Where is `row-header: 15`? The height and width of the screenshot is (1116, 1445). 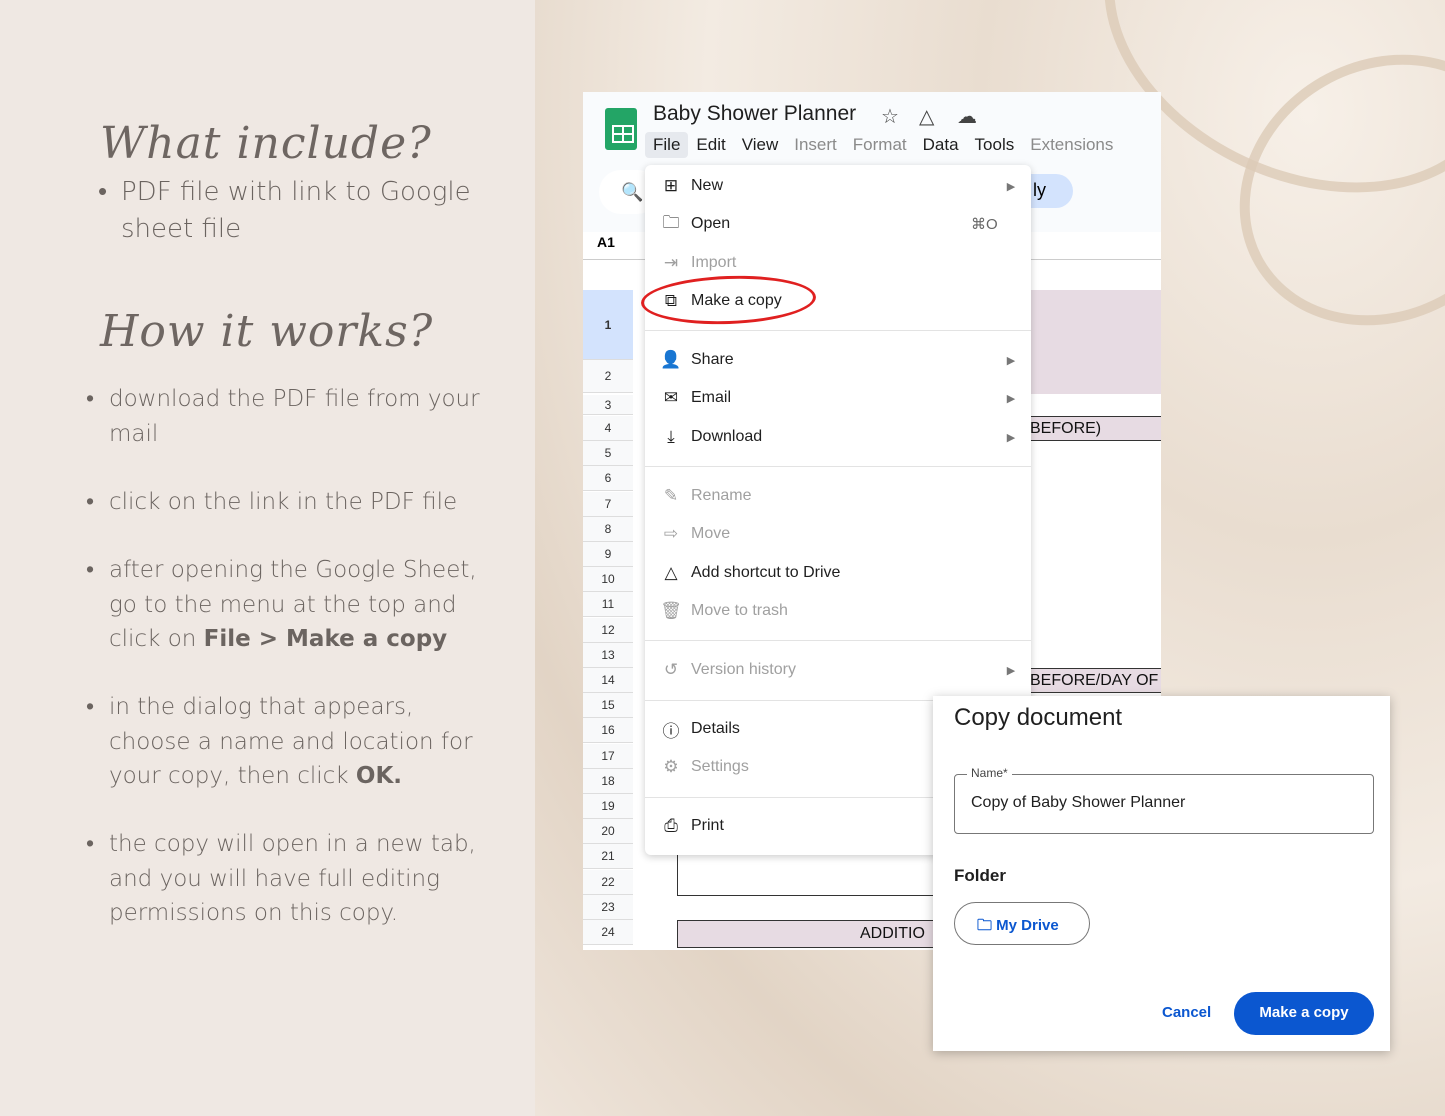 row-header: 15 is located at coordinates (608, 706).